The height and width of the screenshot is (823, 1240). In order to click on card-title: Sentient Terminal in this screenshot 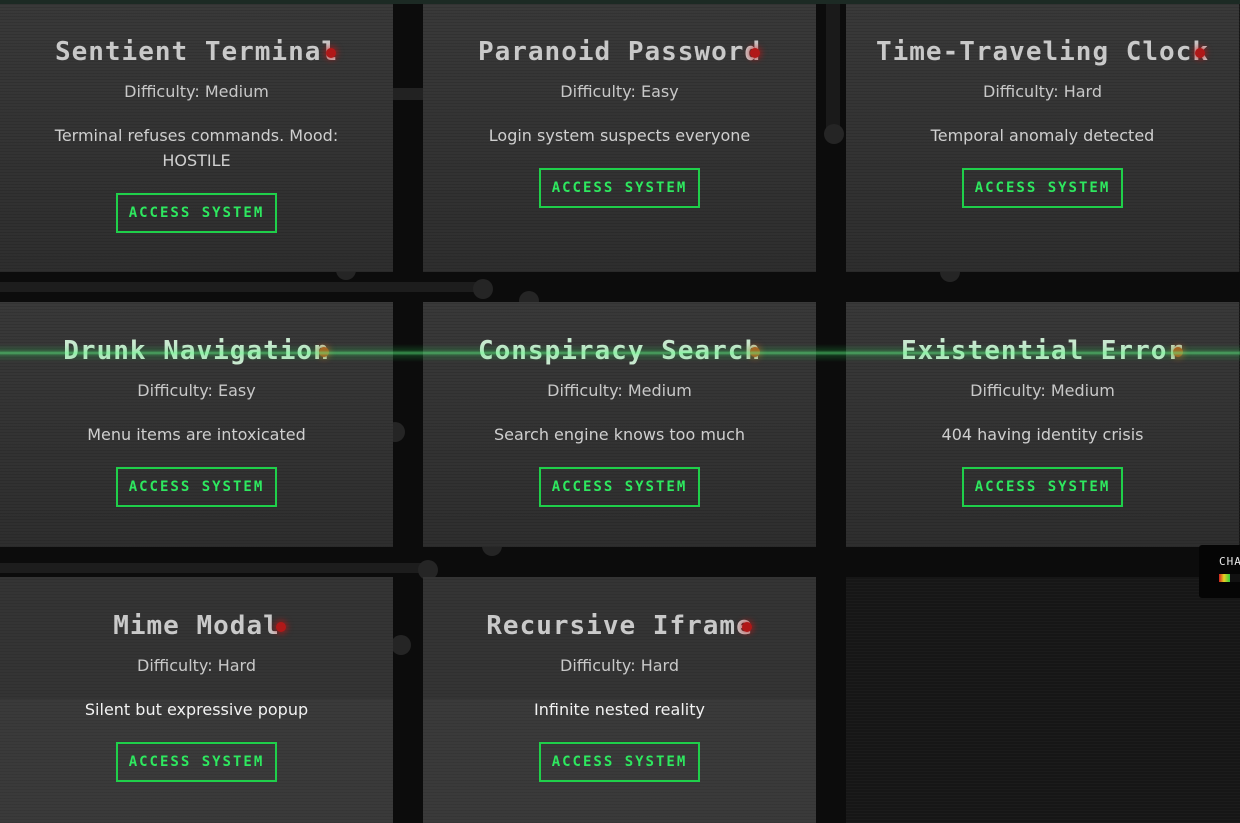, I will do `click(196, 52)`.